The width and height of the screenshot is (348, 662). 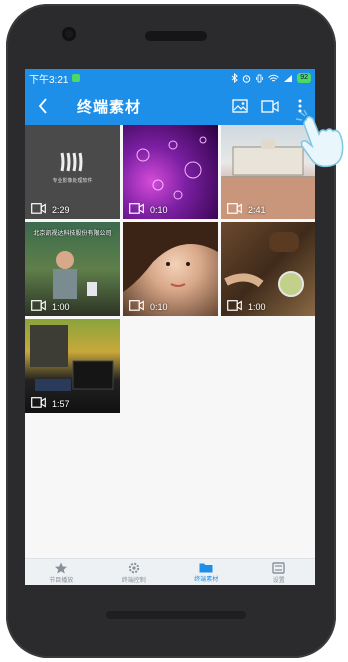 I want to click on earpiece-speaker, so click(x=176, y=36).